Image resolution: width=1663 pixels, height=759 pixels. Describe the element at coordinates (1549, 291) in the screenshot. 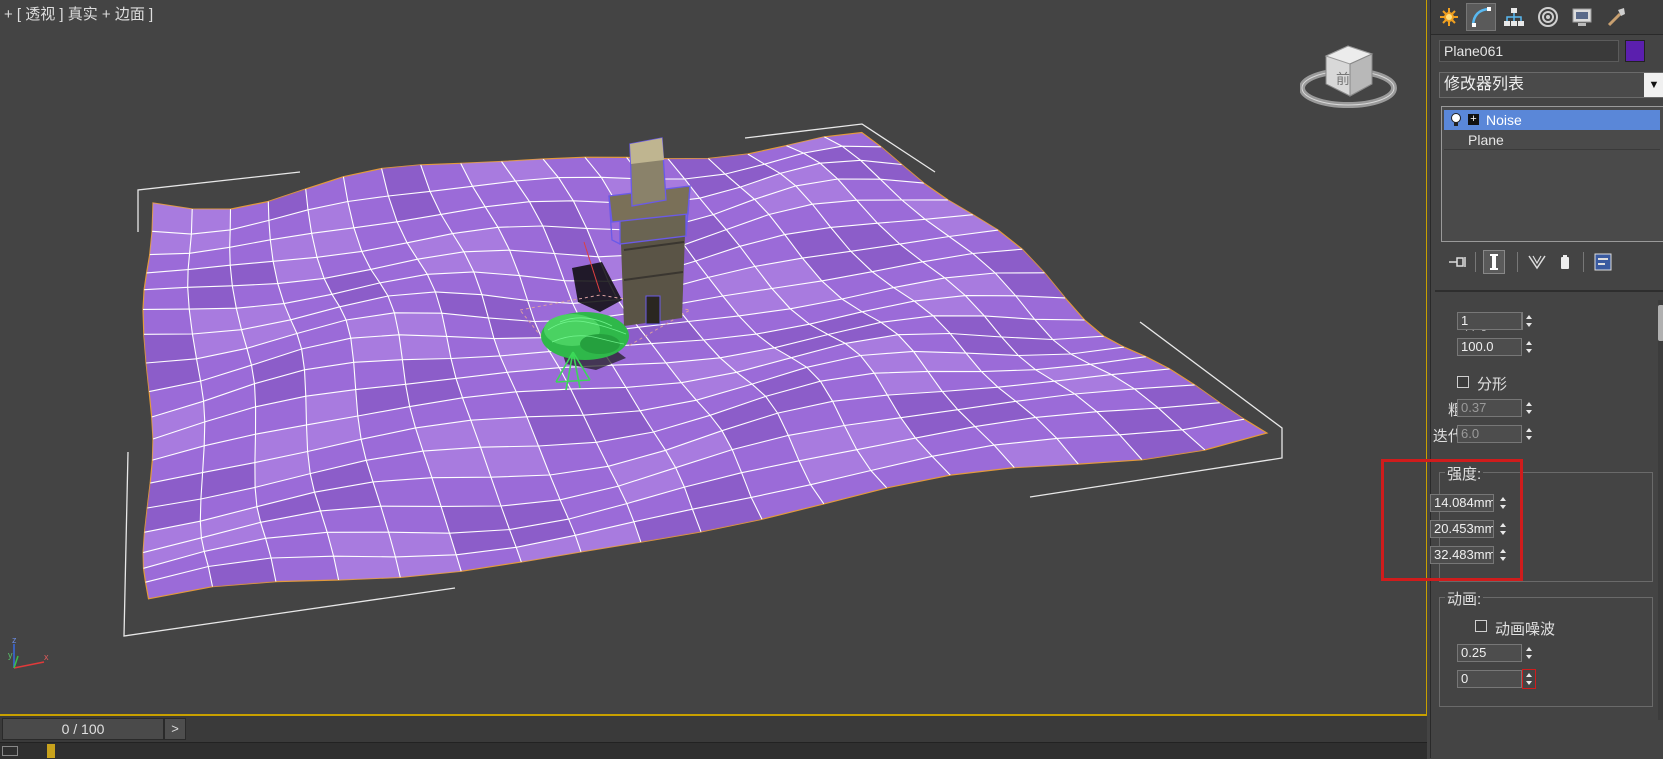

I see `rollout-divider` at that location.